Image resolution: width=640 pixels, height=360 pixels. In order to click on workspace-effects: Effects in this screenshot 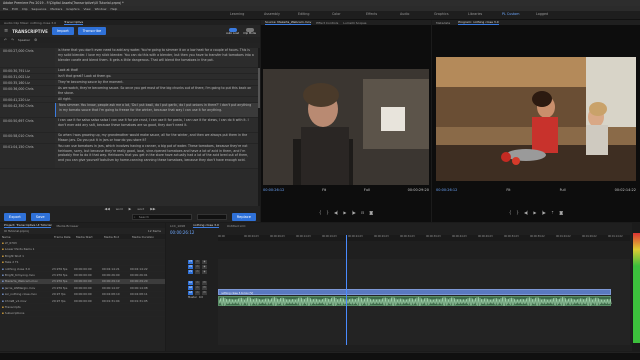, I will do `click(371, 14)`.